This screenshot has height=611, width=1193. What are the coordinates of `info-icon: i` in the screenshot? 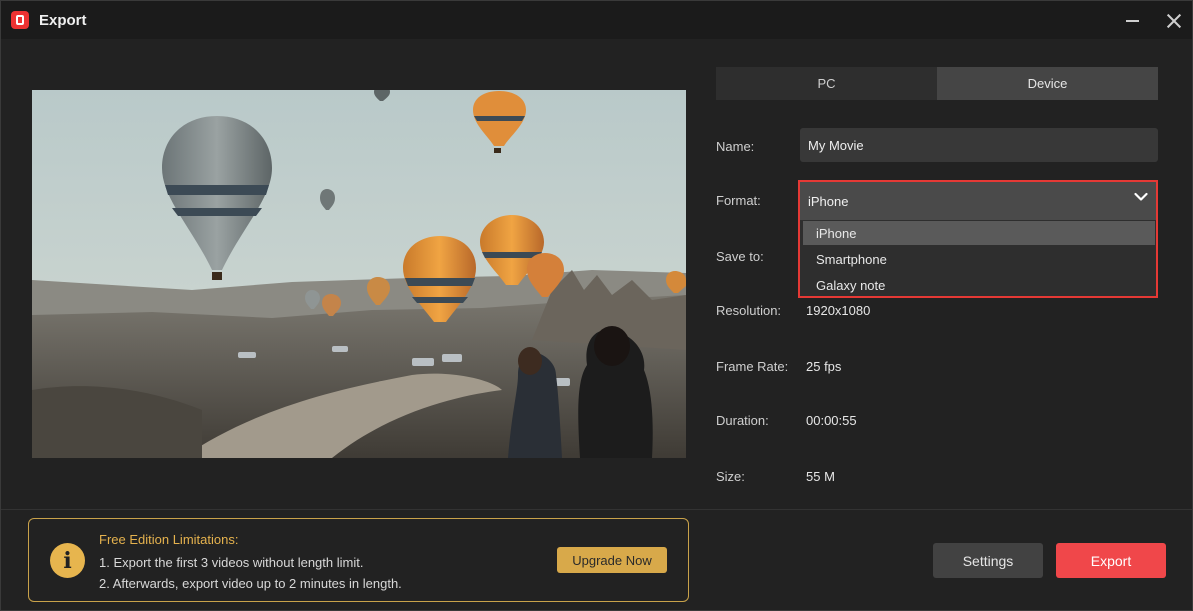 It's located at (67, 560).